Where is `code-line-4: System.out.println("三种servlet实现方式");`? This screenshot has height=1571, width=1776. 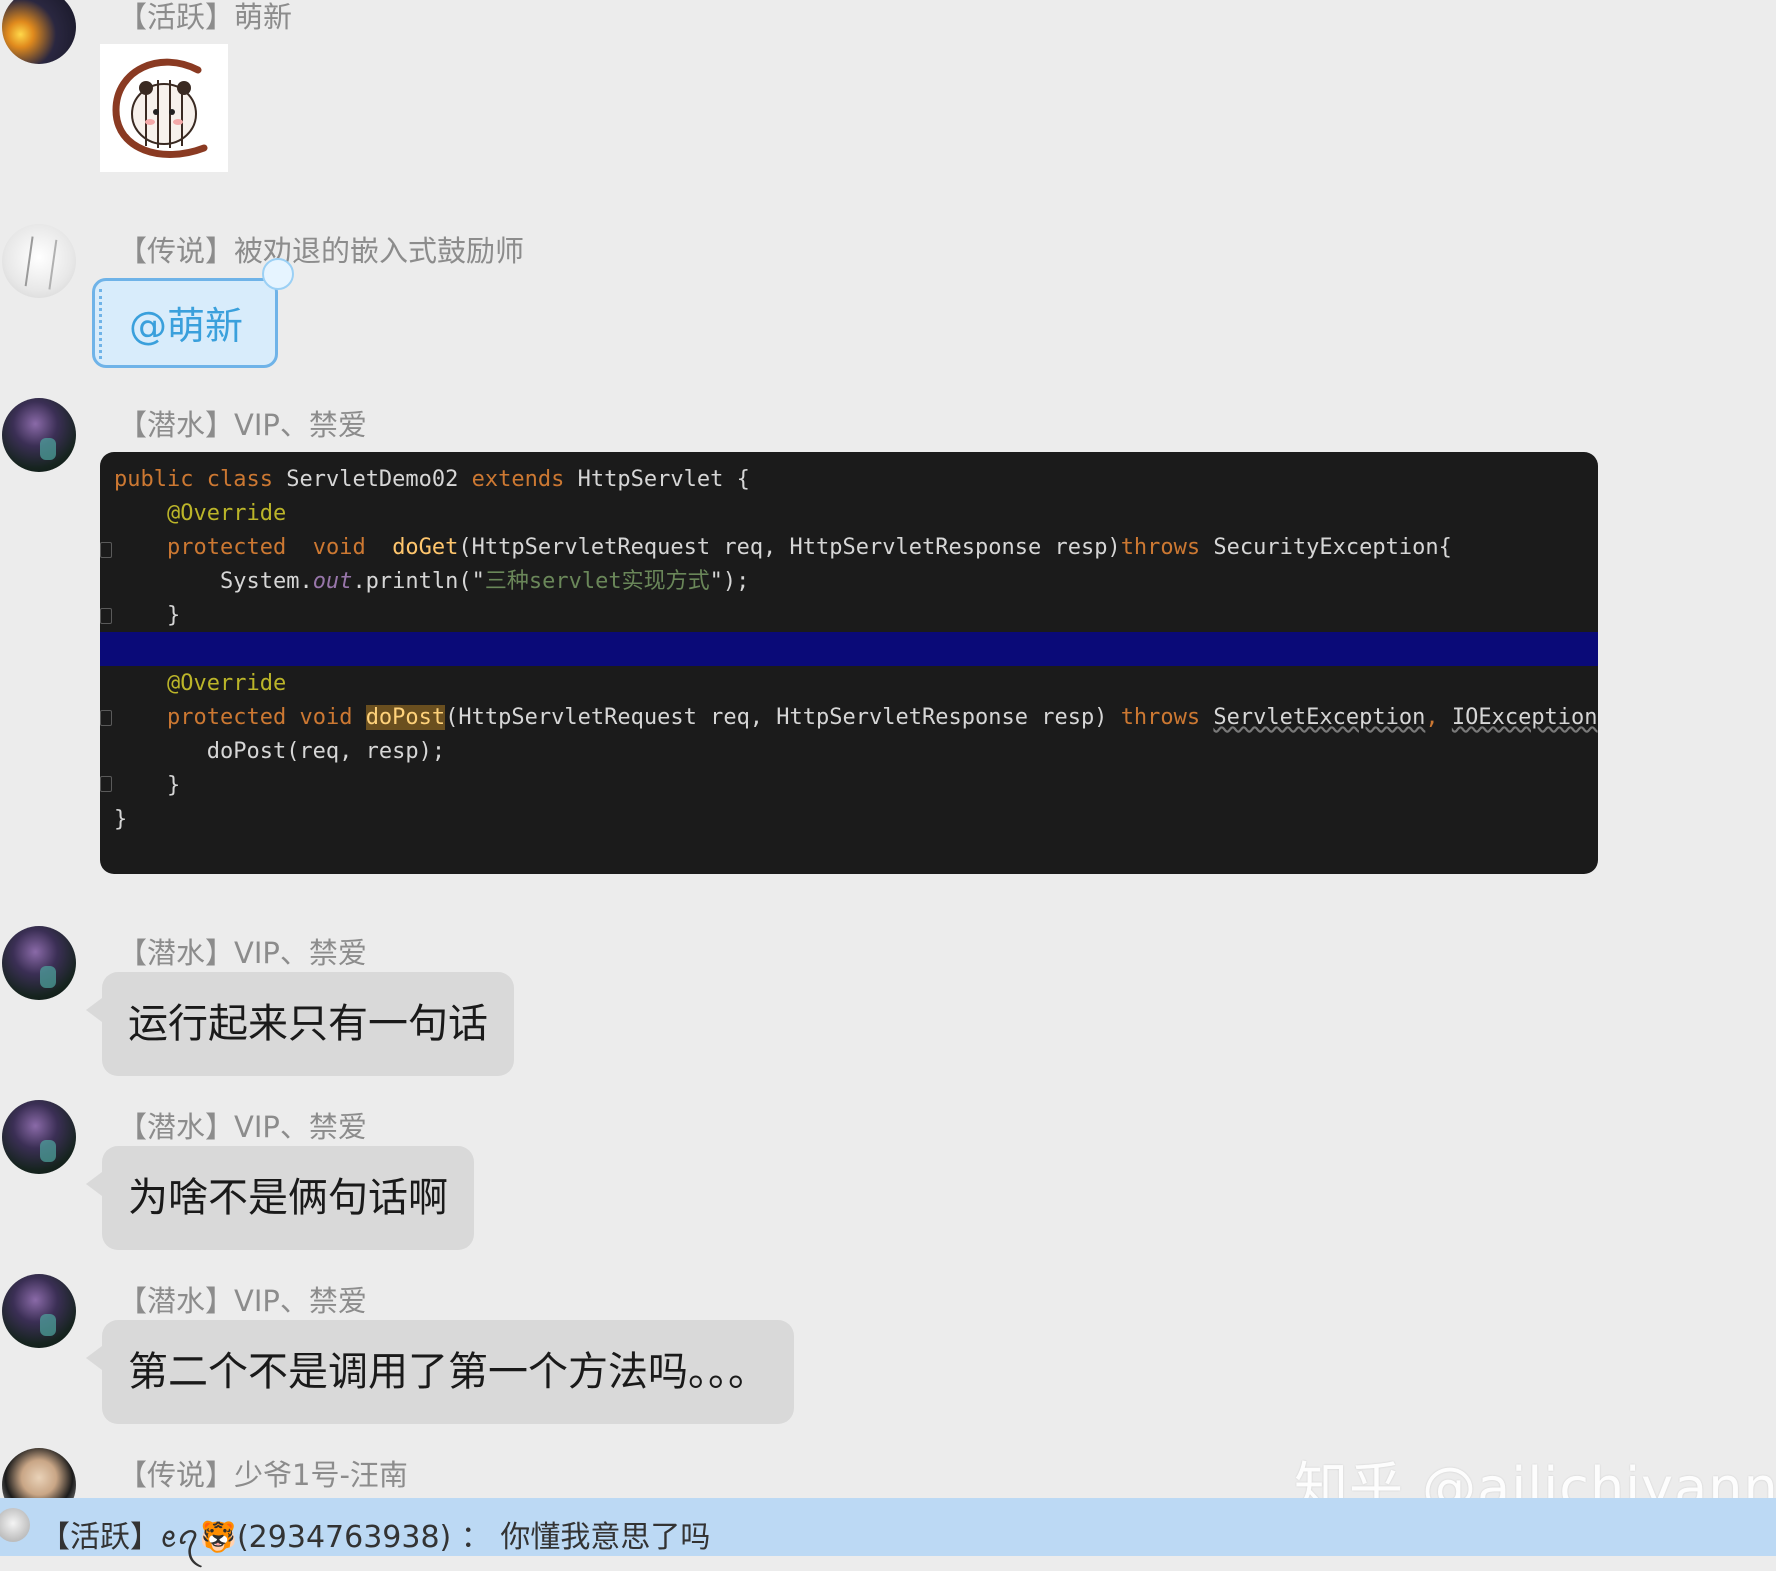
code-line-4: System.out.println("三种servlet实现方式"); is located at coordinates (484, 581).